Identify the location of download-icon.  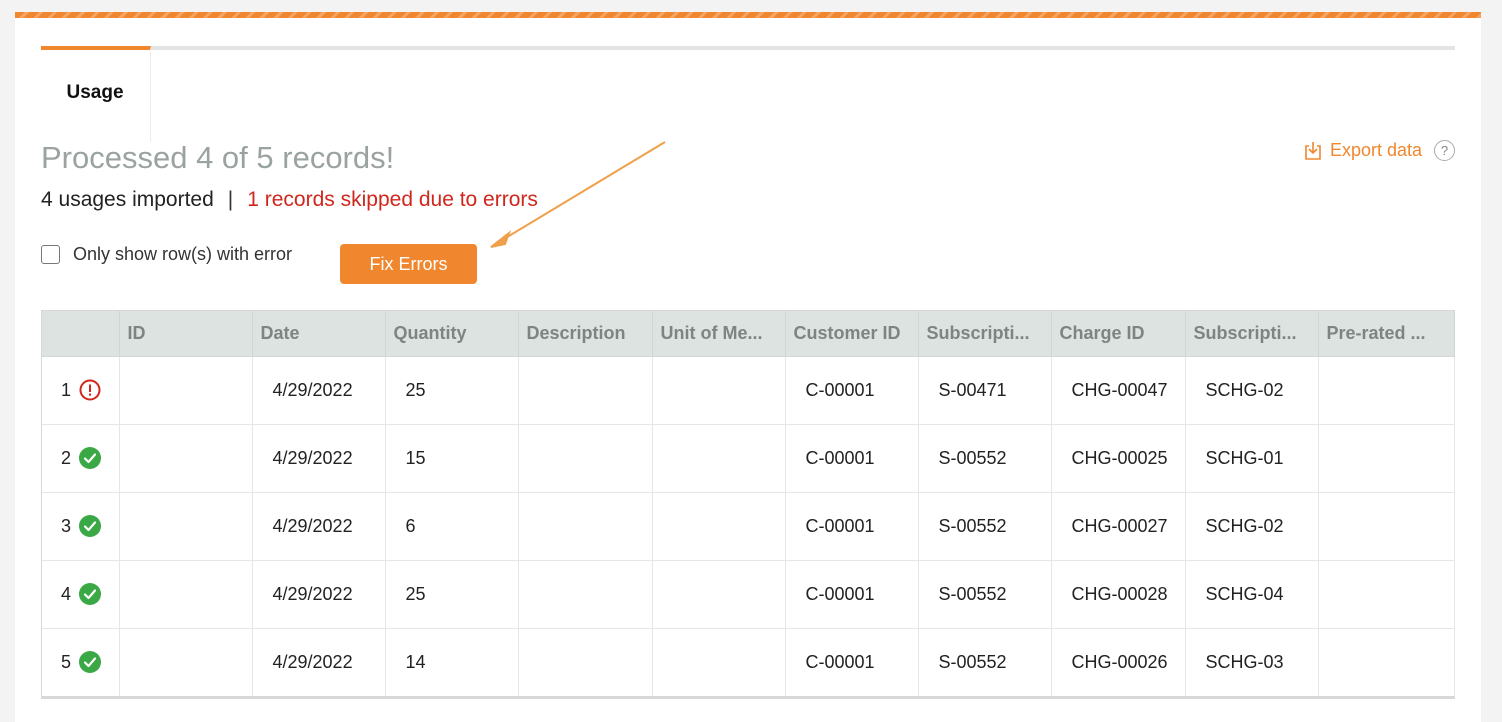
(1313, 151).